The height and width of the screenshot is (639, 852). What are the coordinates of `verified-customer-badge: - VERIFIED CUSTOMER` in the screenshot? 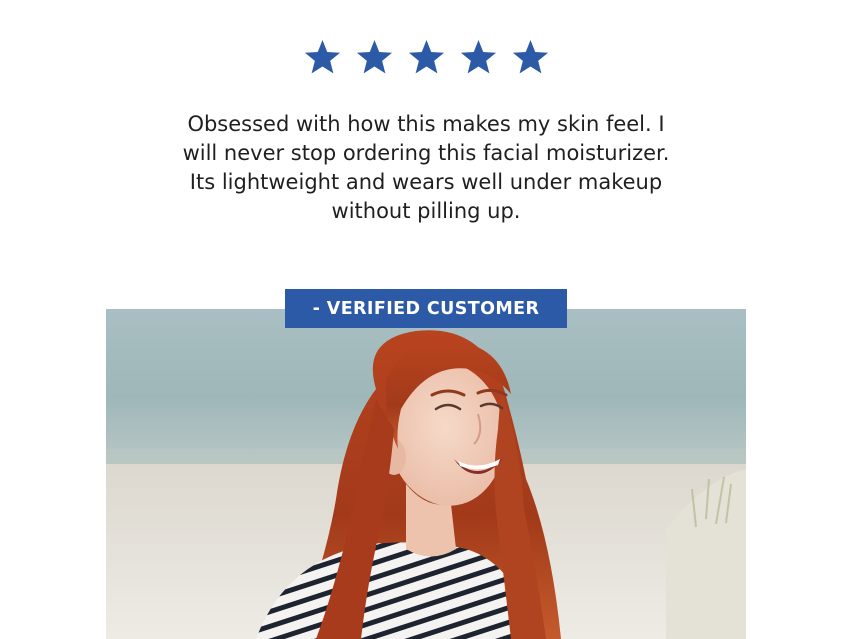 It's located at (426, 308).